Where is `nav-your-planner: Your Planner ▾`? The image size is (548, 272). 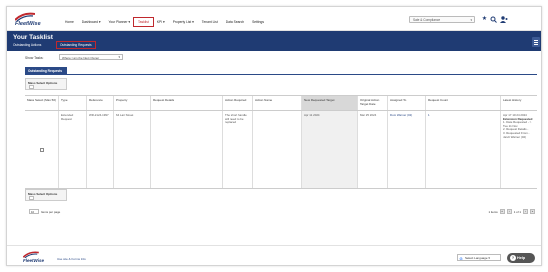
nav-your-planner: Your Planner ▾ is located at coordinates (120, 22).